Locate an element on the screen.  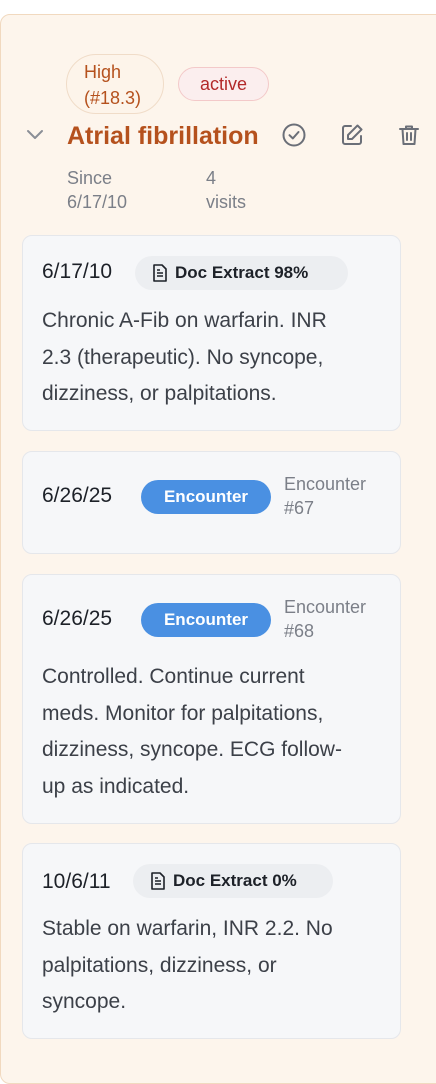
status-badge: active is located at coordinates (223, 84).